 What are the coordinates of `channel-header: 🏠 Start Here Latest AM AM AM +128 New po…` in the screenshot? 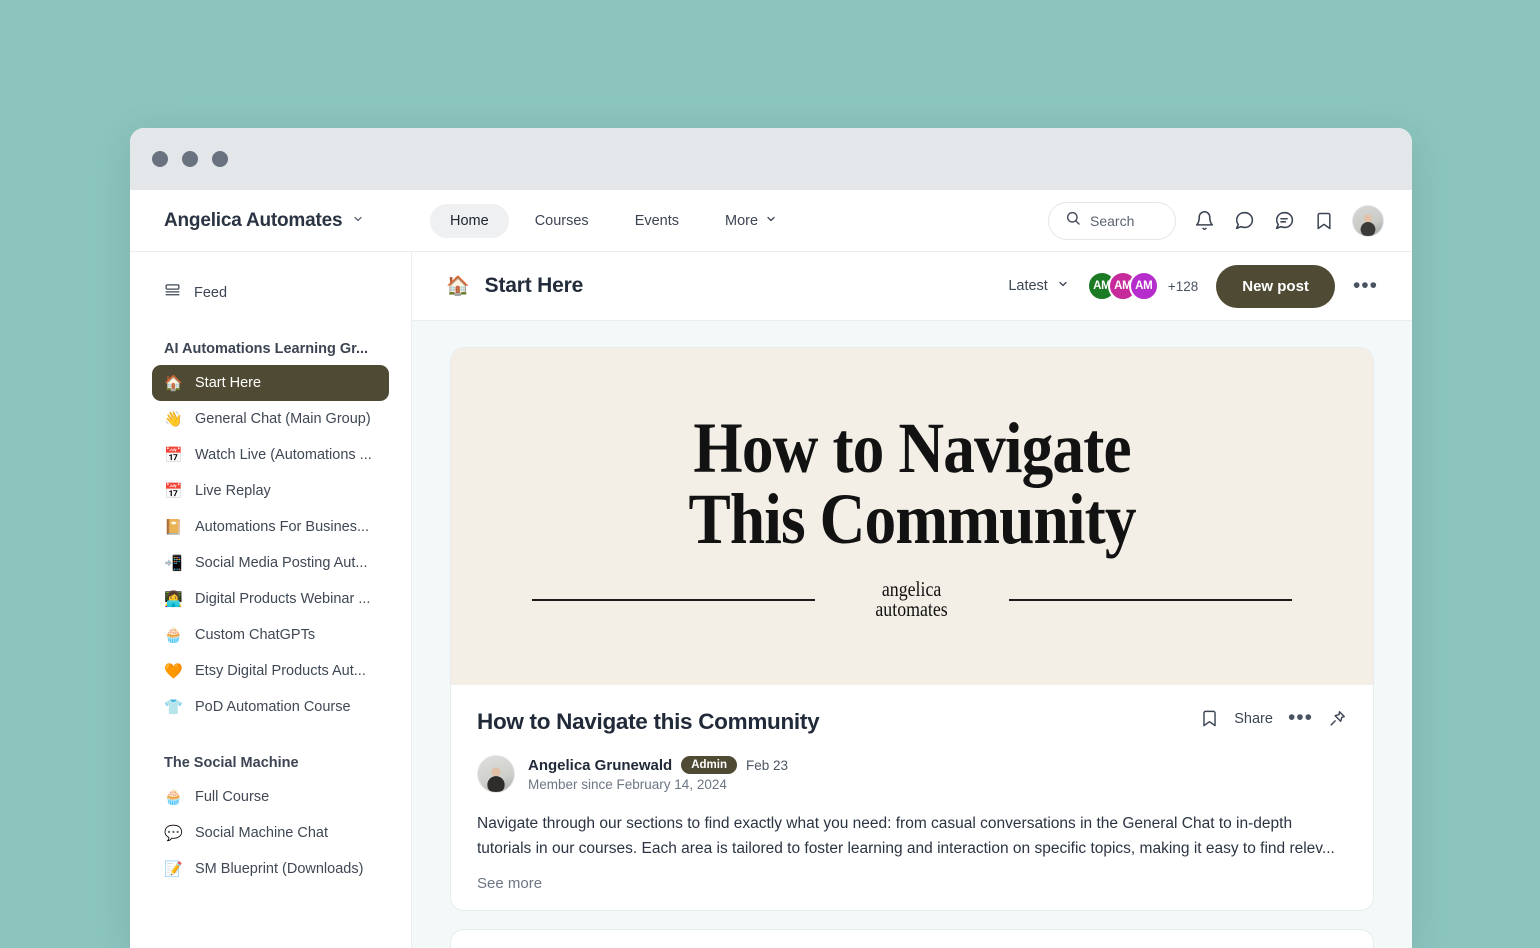 It's located at (912, 286).